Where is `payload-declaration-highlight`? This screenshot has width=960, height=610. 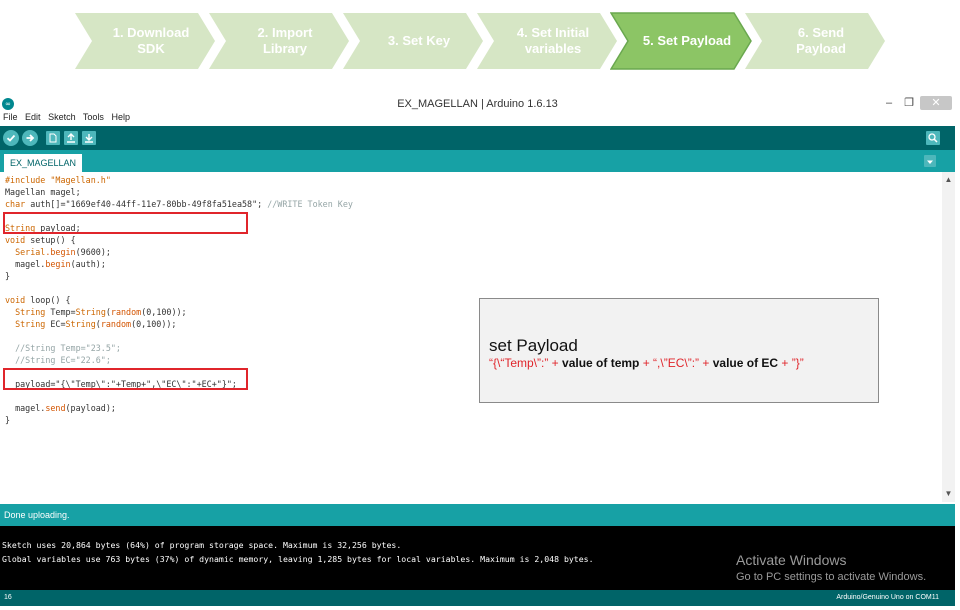
payload-declaration-highlight is located at coordinates (125, 223).